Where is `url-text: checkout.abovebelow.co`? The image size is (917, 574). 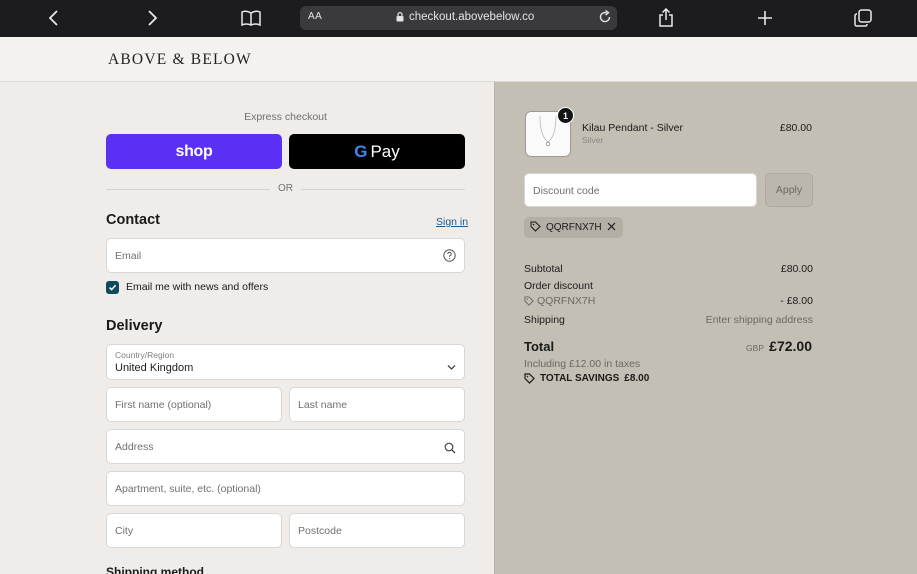 url-text: checkout.abovebelow.co is located at coordinates (472, 17).